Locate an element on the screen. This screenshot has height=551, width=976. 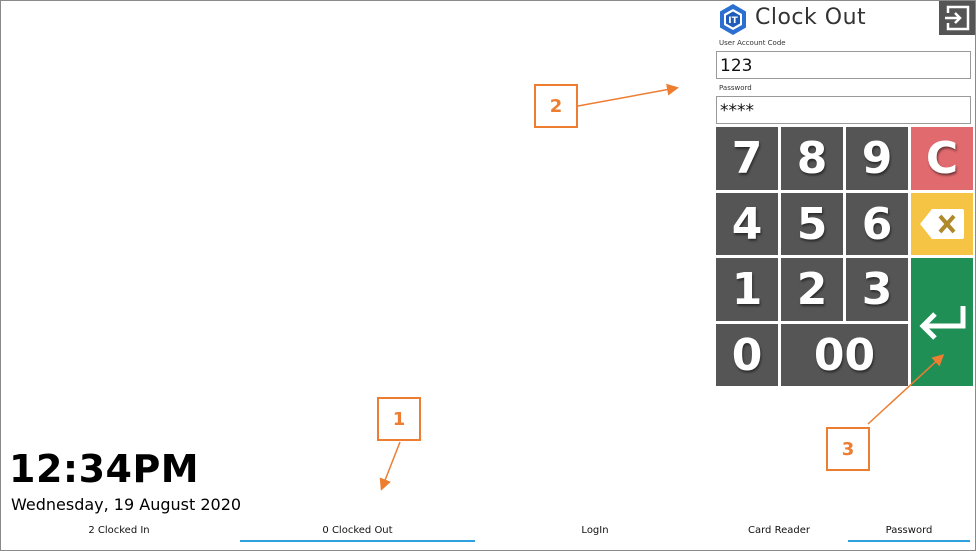
tab-clocked-in: 2 Clocked In is located at coordinates (119, 530).